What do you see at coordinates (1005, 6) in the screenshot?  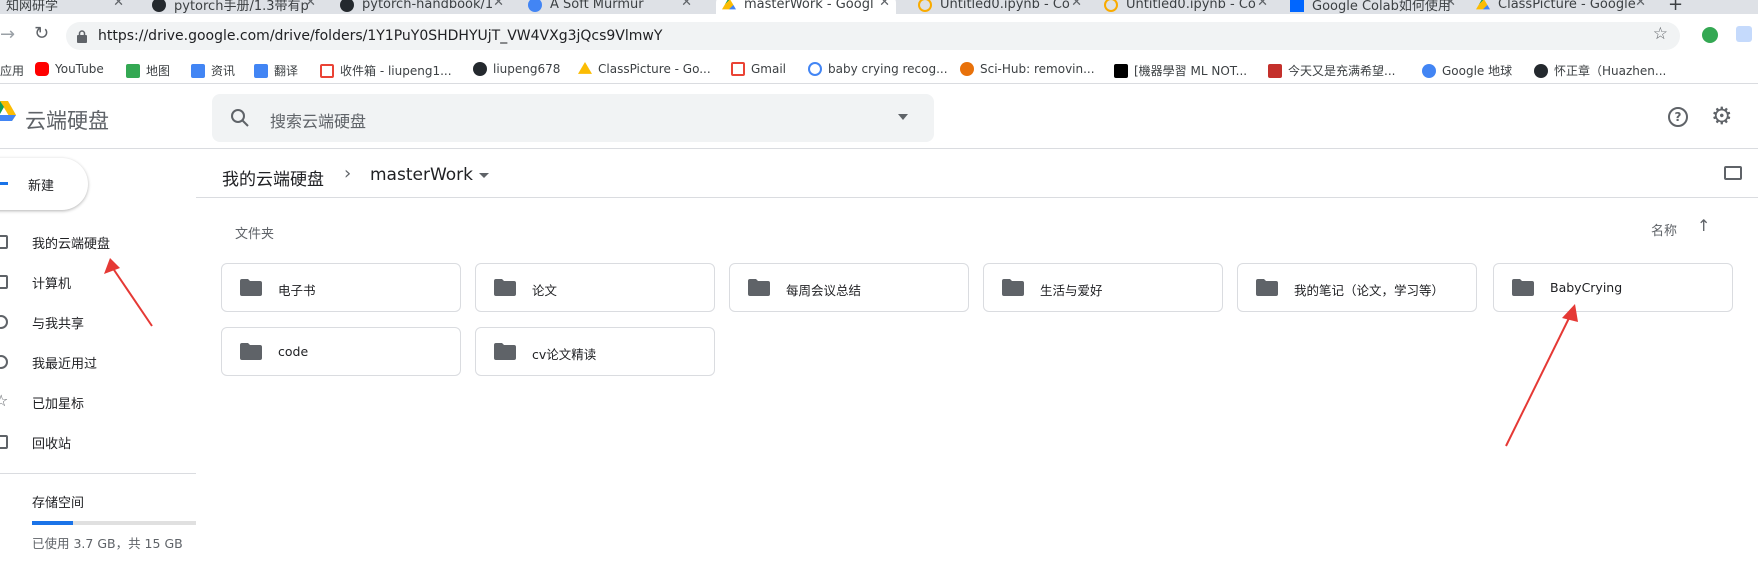 I see `tab-label: Untitled0.ipynb - Co` at bounding box center [1005, 6].